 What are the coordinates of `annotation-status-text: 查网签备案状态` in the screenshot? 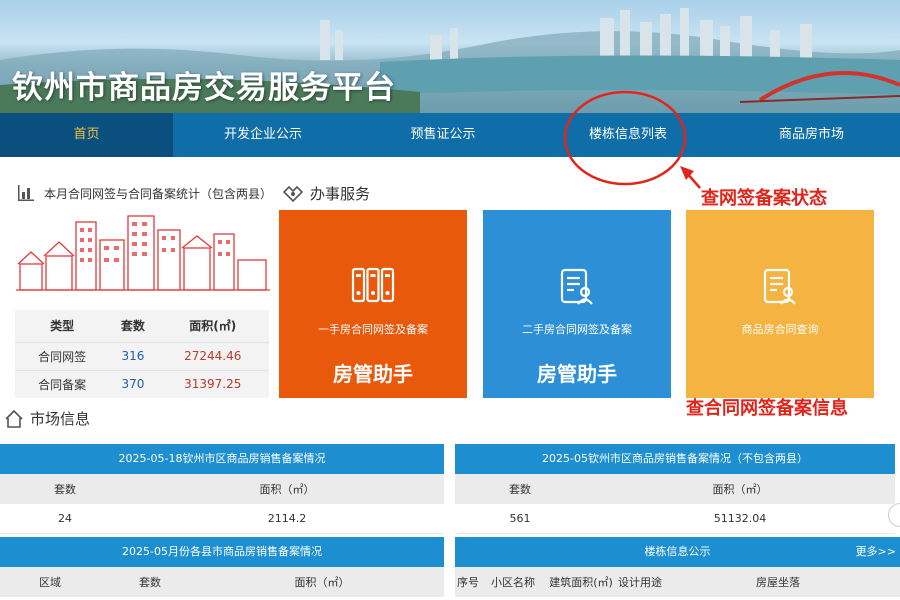 It's located at (764, 198).